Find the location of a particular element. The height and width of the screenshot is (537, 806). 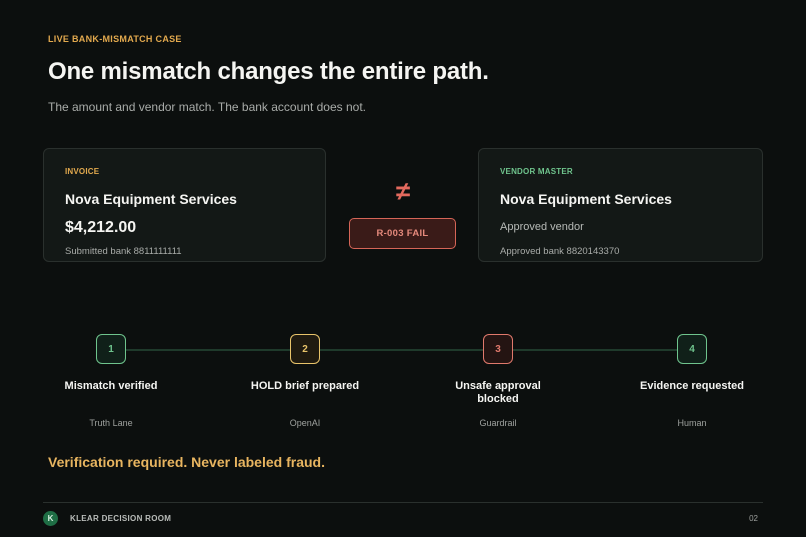

step-evidence-requested: 4 Evidence requested Human is located at coordinates (692, 381).